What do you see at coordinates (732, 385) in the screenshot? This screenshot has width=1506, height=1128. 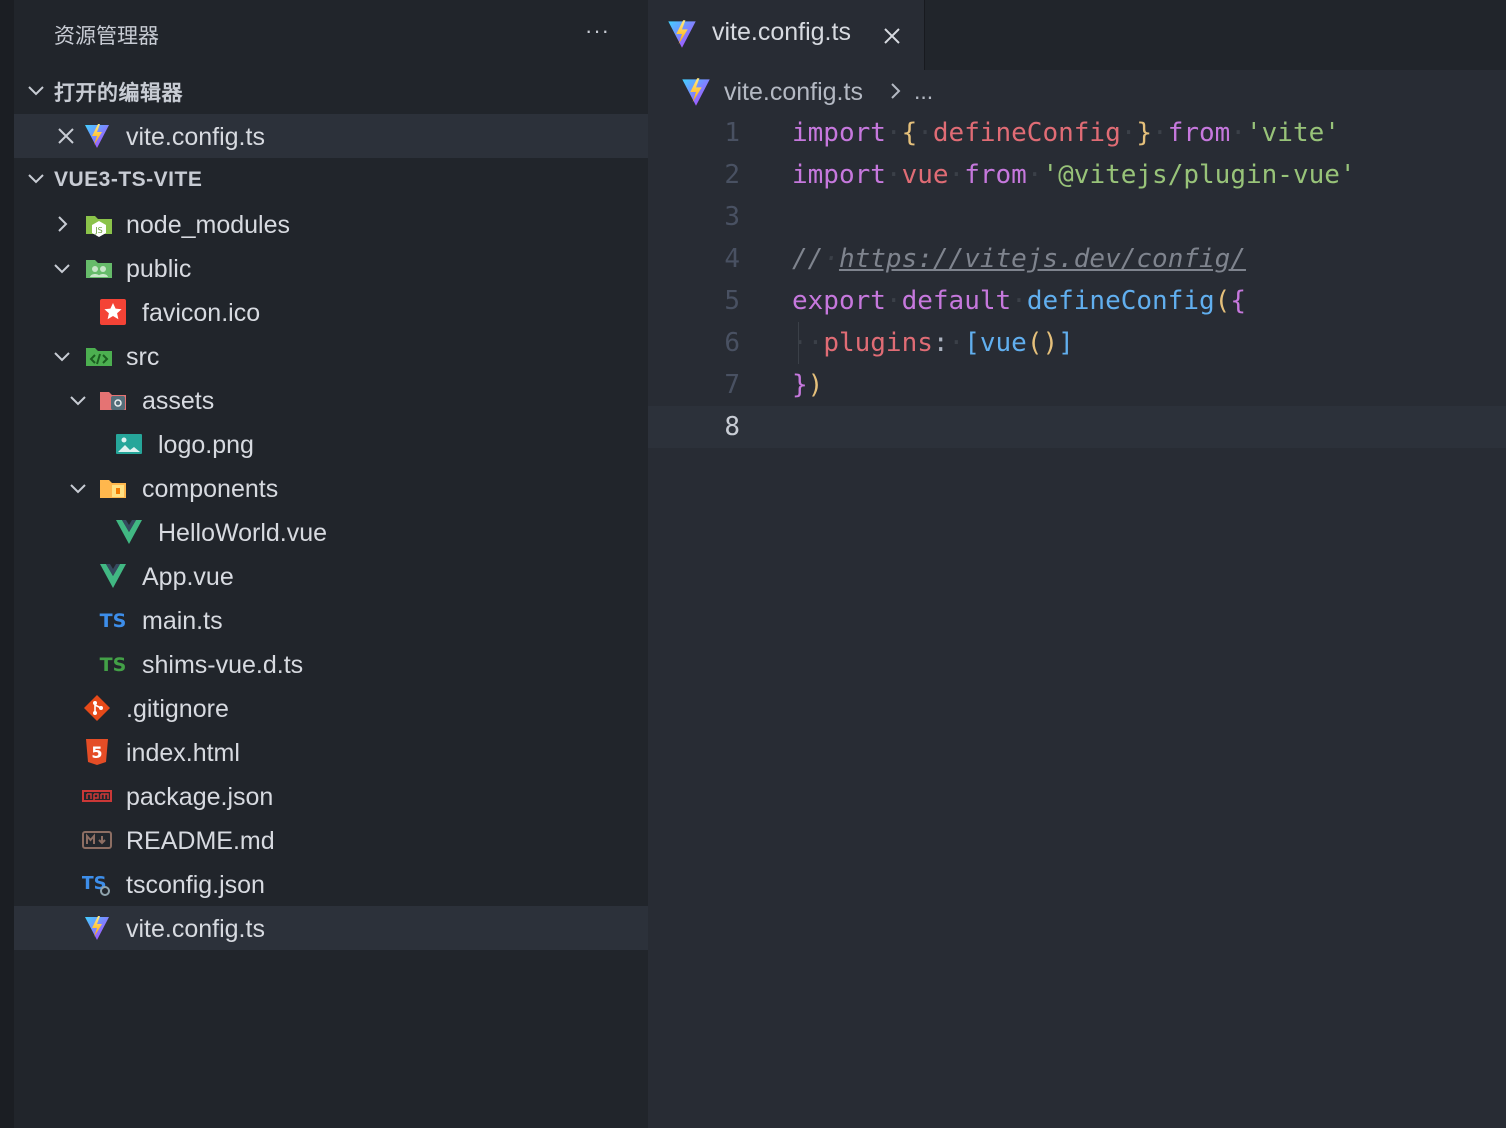 I see `line-number: 7` at bounding box center [732, 385].